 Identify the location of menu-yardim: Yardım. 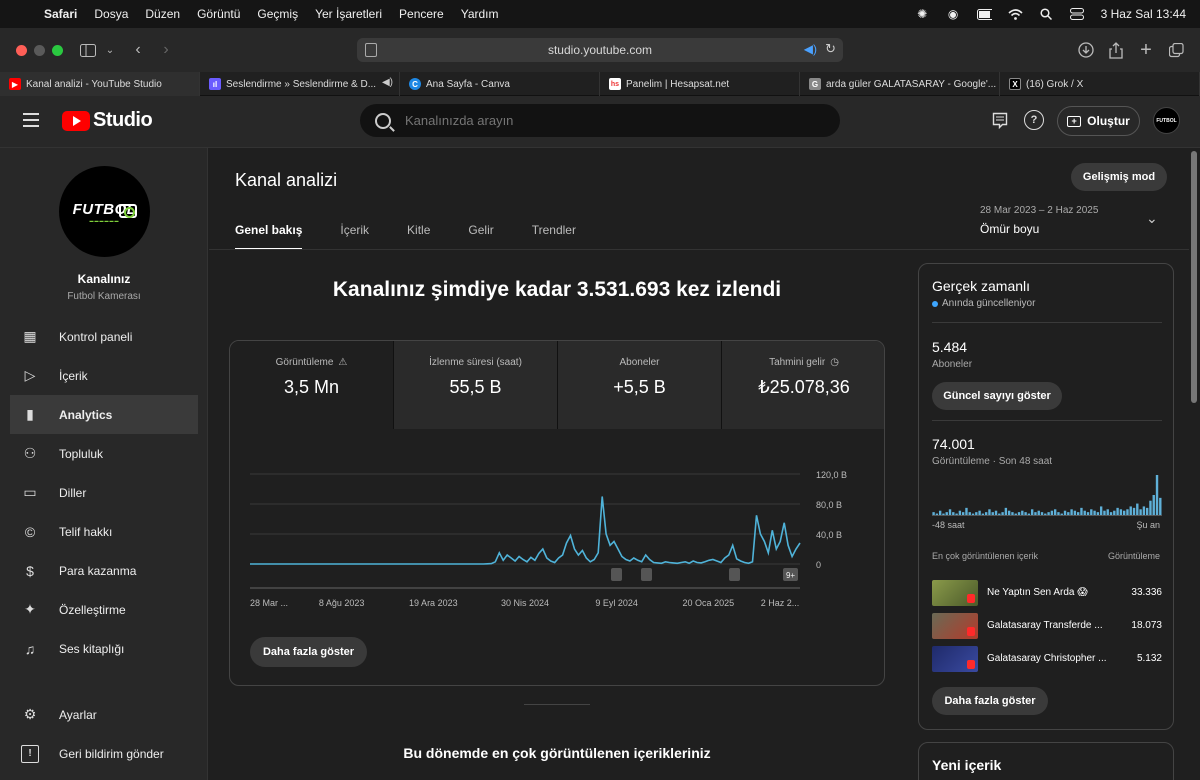
(480, 14).